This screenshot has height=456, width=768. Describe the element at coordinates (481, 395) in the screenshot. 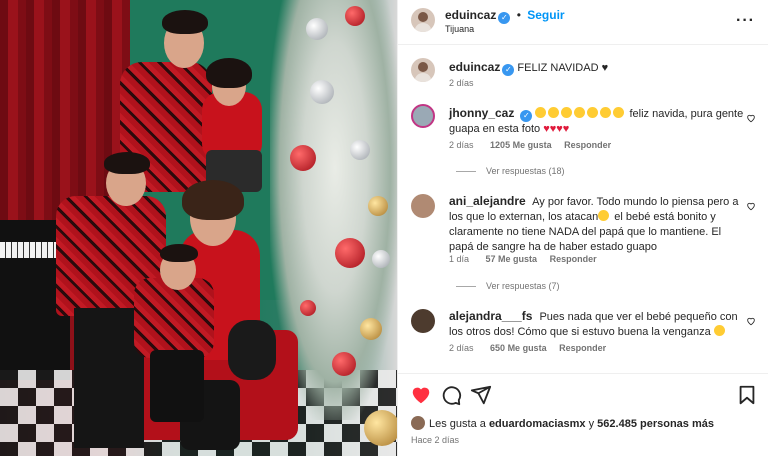

I see `share-icon` at that location.